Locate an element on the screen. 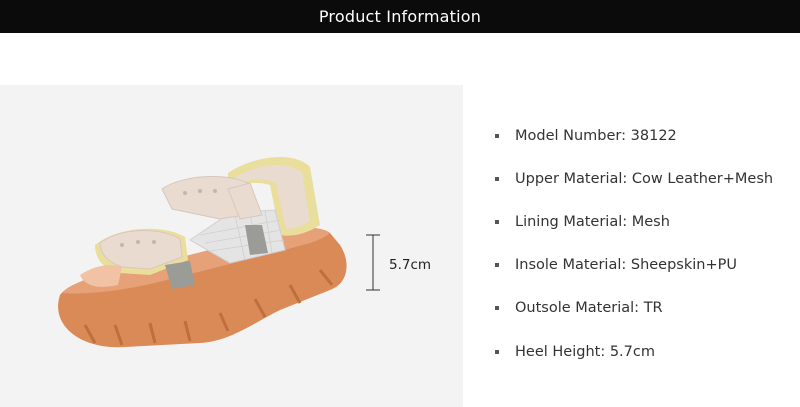 This screenshot has height=407, width=800. spec-label: Insole Material: is located at coordinates (571, 265).